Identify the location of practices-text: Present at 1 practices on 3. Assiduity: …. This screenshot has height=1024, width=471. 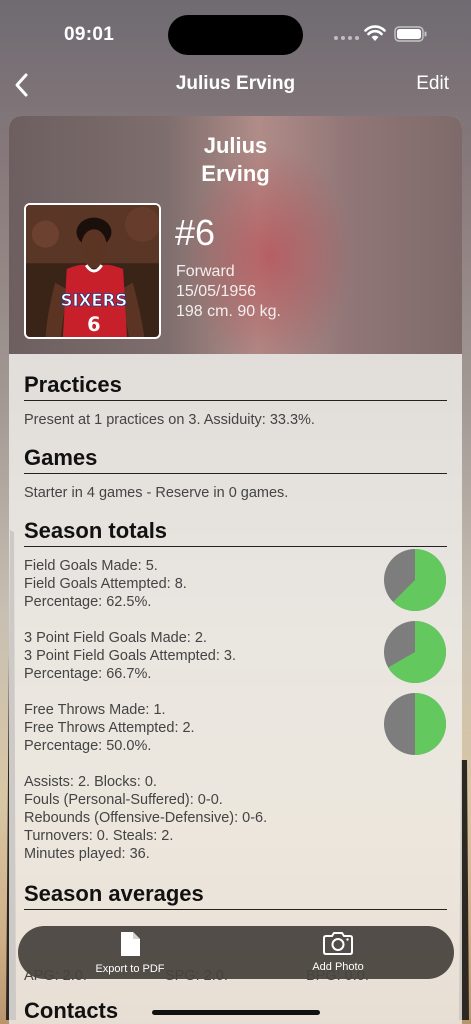
(169, 420).